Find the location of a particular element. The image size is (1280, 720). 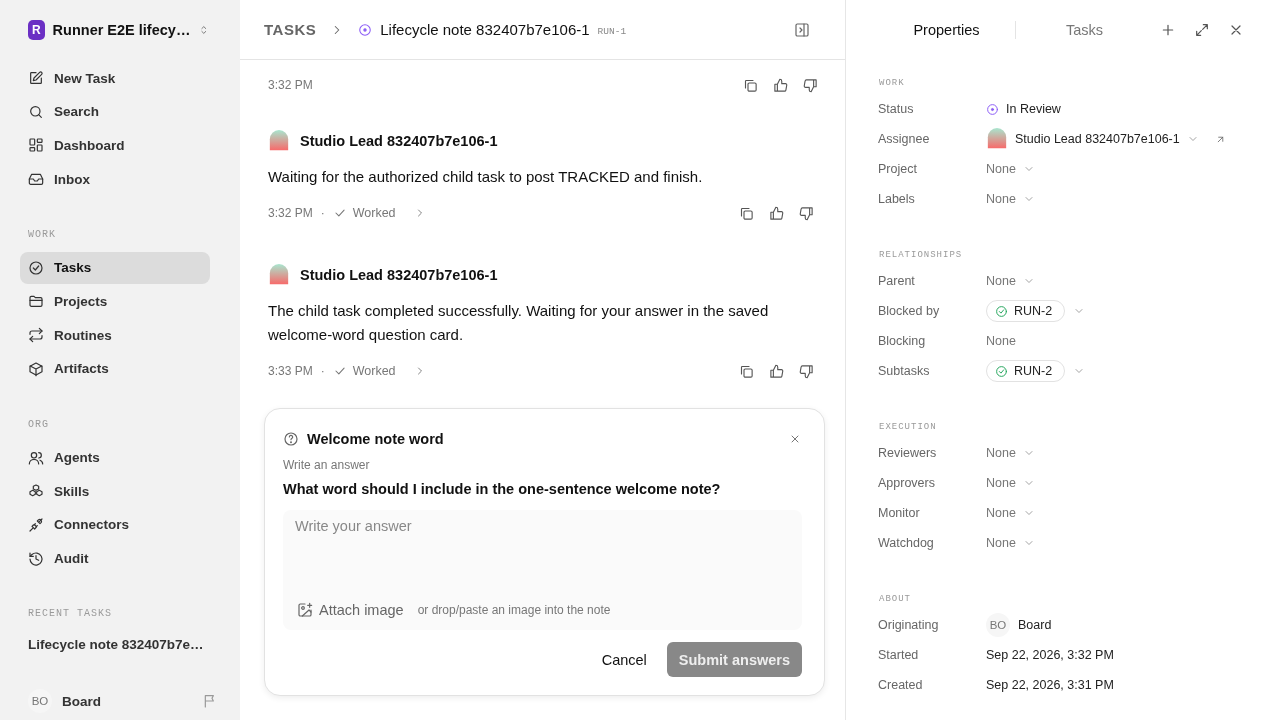

attach-image-button: Attach image is located at coordinates (350, 610).